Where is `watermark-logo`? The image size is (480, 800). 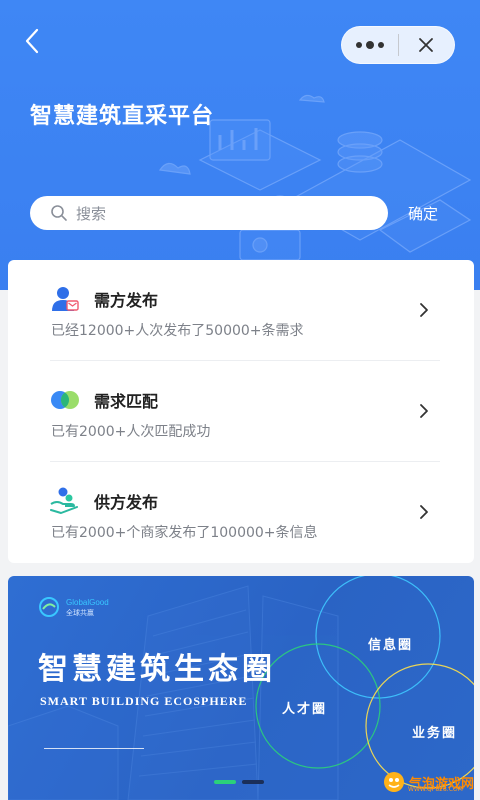
watermark-logo is located at coordinates (394, 782).